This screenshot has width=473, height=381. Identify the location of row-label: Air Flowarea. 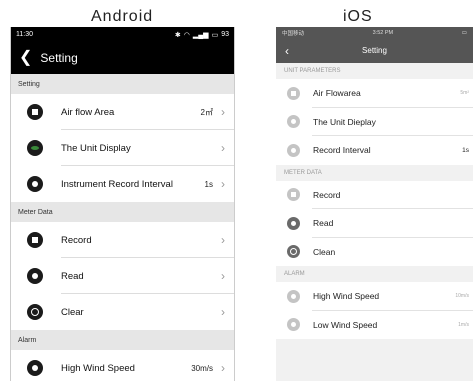
(337, 93).